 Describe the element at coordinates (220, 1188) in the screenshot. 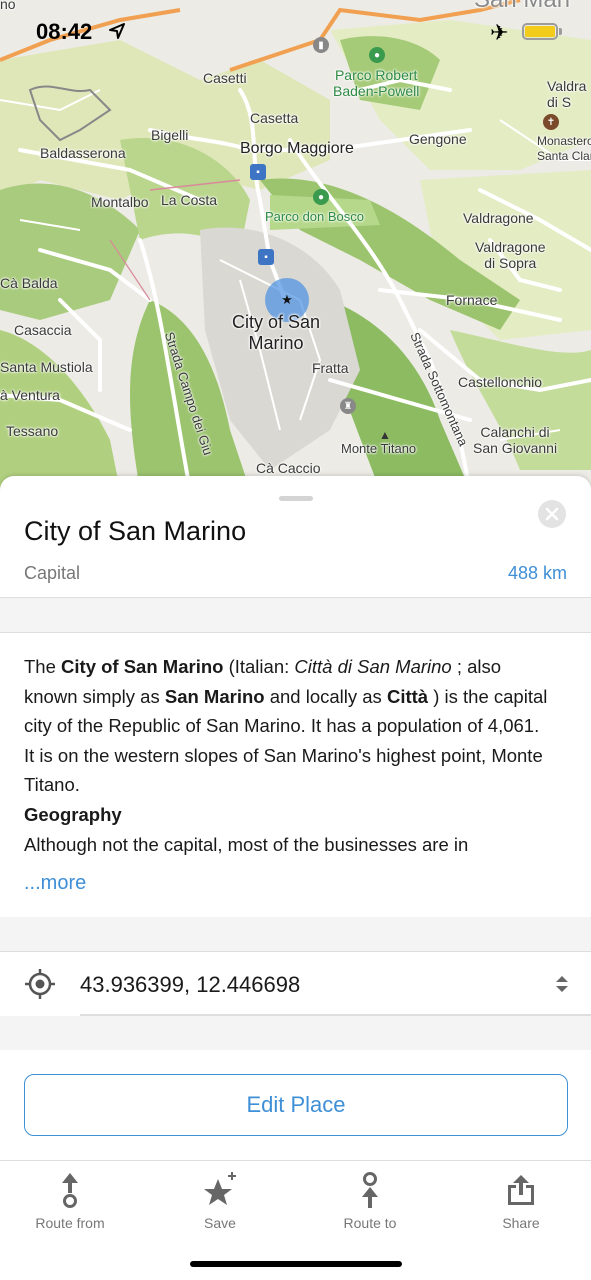

I see `star-add-icon` at that location.